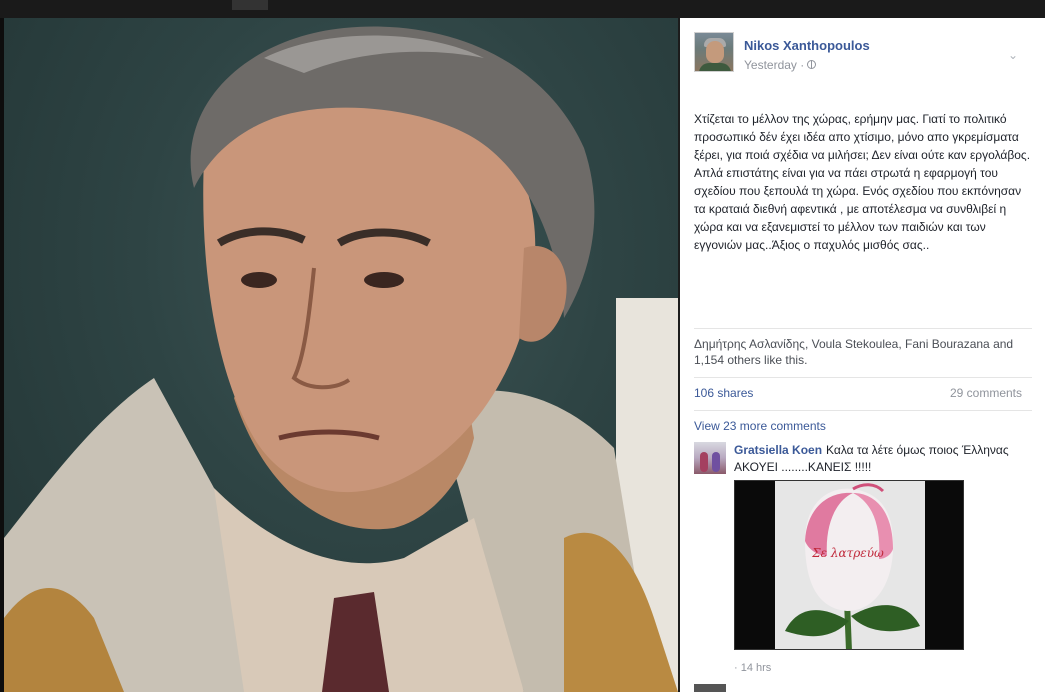  I want to click on background-strip, so click(522, 9).